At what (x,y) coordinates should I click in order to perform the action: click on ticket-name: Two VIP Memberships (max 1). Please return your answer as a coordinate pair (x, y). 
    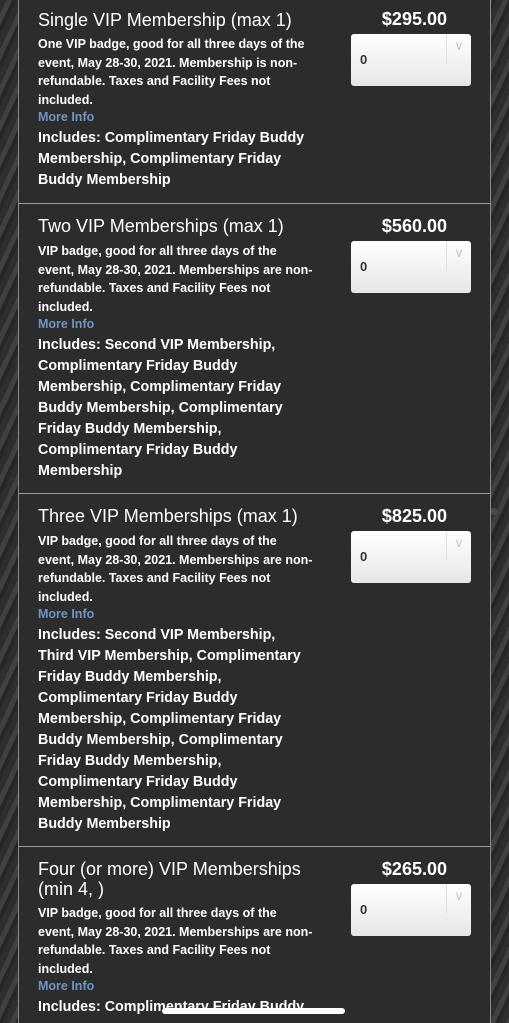
    Looking at the image, I should click on (161, 226).